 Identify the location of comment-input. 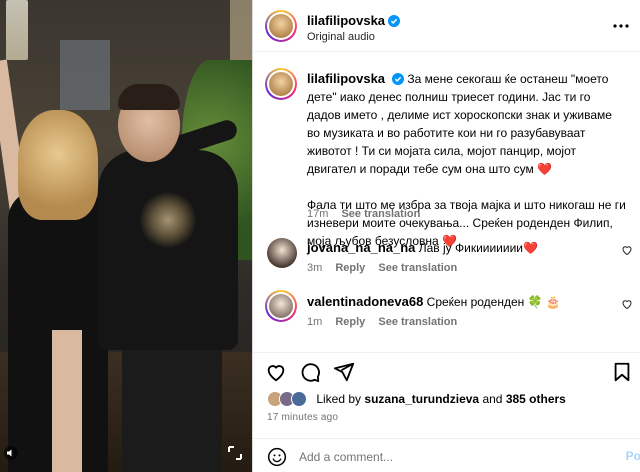
(449, 457).